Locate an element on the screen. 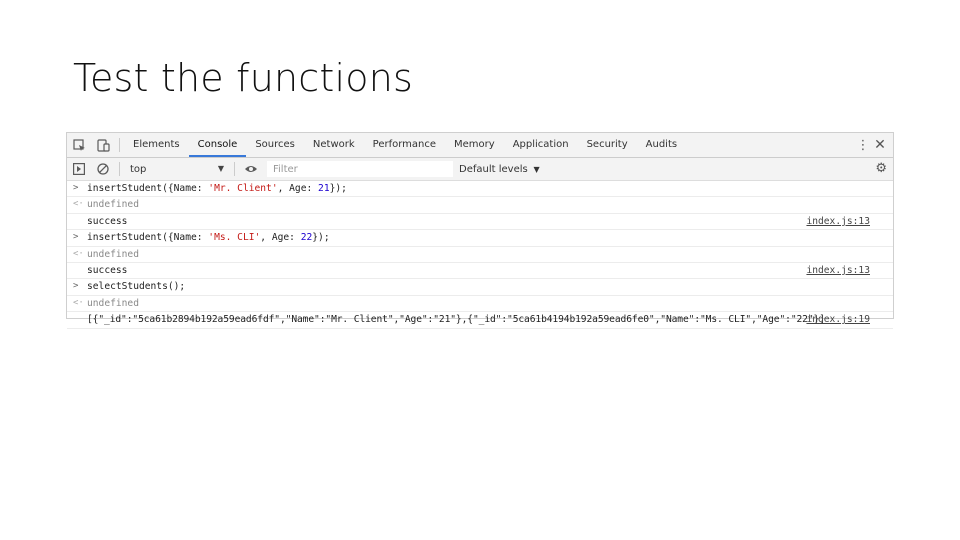 The height and width of the screenshot is (540, 960). filter-input is located at coordinates (360, 169).